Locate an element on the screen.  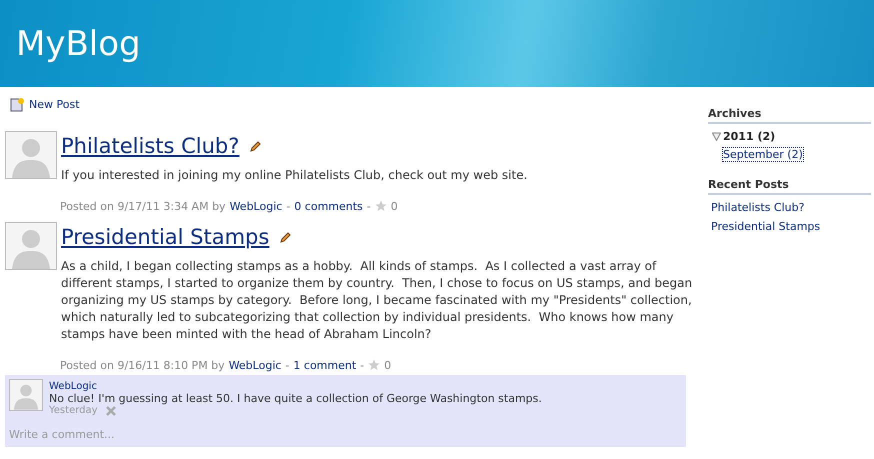
blog-title: MyBlog is located at coordinates (78, 44).